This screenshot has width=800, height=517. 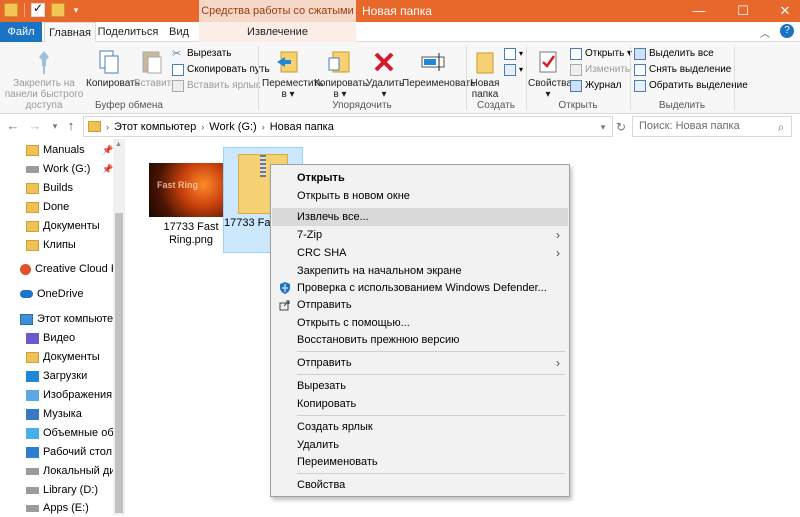 What do you see at coordinates (155, 68) in the screenshot?
I see `paste-button: Вставить` at bounding box center [155, 68].